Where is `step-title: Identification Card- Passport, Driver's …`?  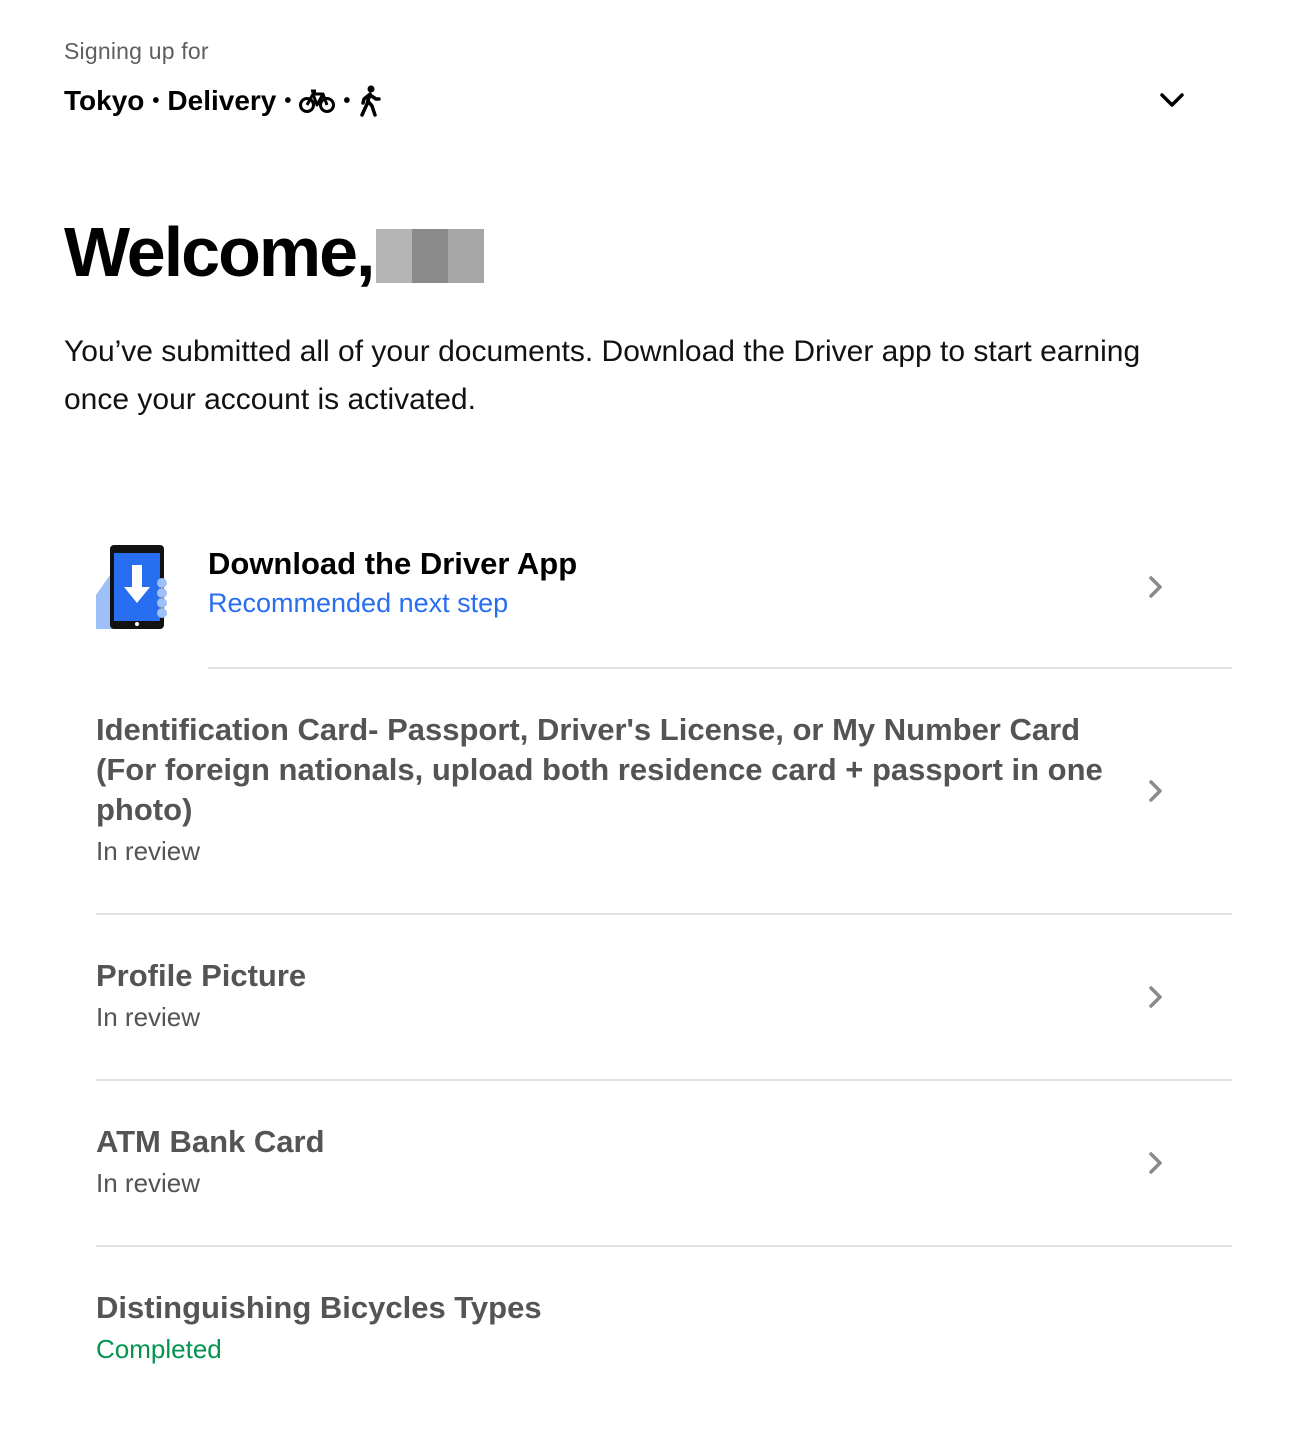 step-title: Identification Card- Passport, Driver's … is located at coordinates (599, 769).